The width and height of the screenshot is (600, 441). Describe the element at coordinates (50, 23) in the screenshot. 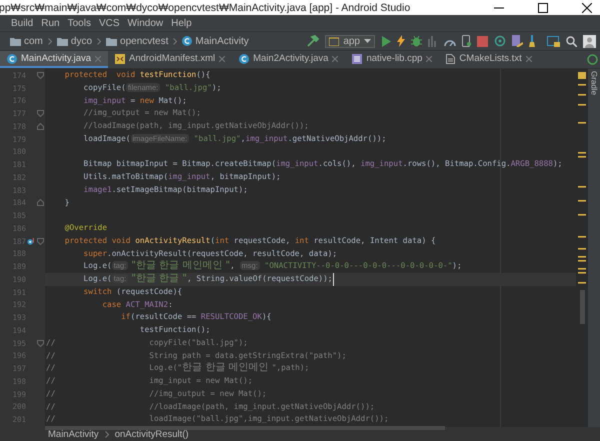

I see `menu-item: Run` at that location.